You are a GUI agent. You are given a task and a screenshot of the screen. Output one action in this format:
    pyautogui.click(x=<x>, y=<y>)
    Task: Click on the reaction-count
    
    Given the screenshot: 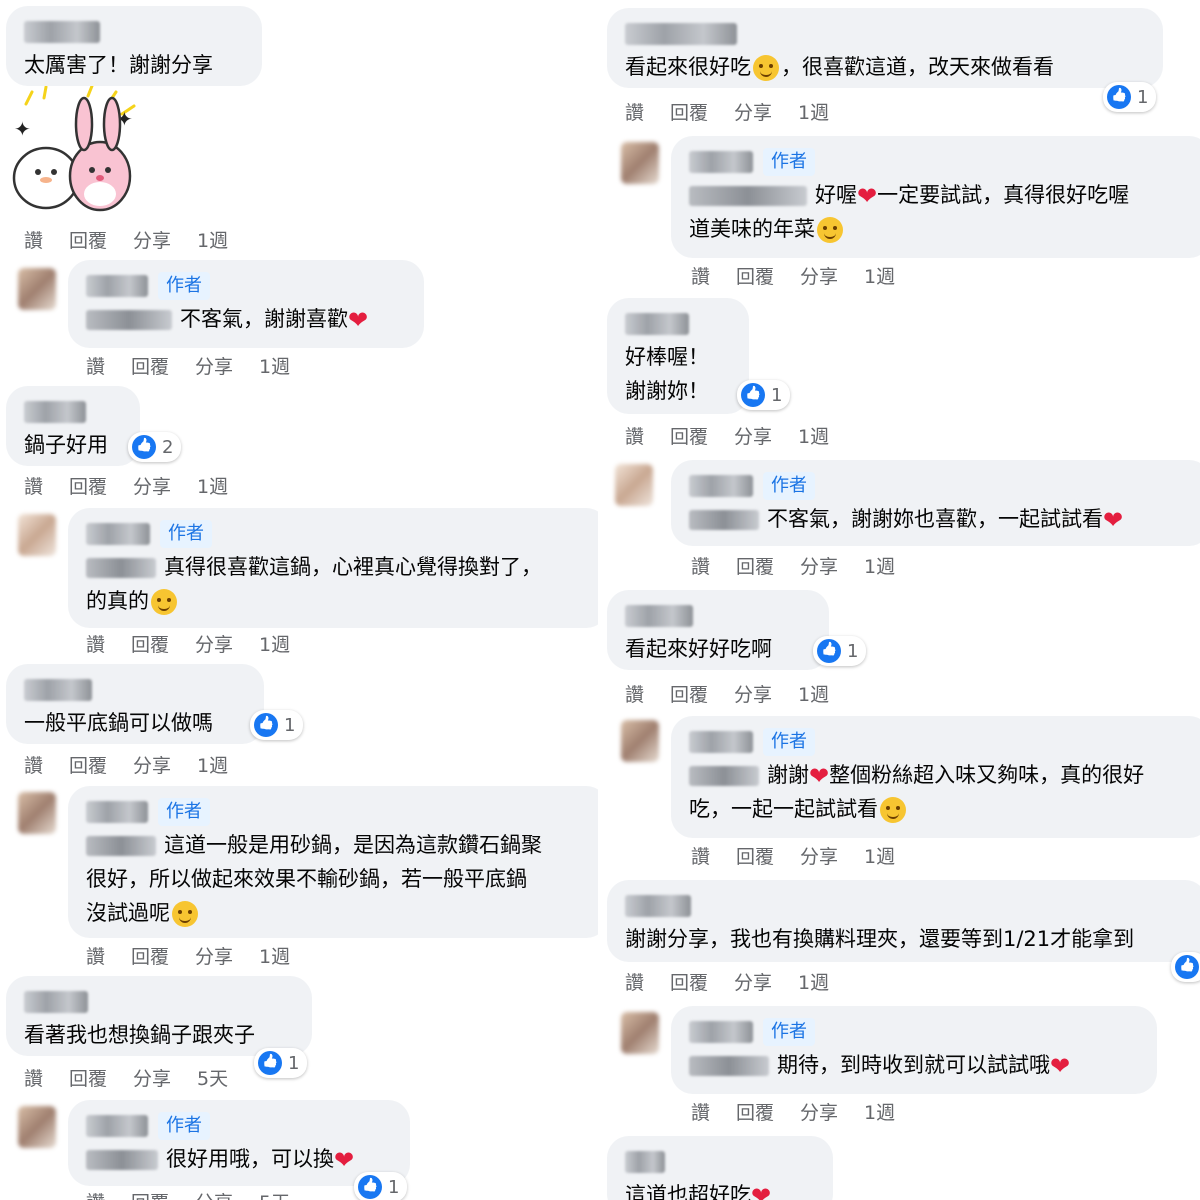 What is the action you would take?
    pyautogui.click(x=1185, y=967)
    